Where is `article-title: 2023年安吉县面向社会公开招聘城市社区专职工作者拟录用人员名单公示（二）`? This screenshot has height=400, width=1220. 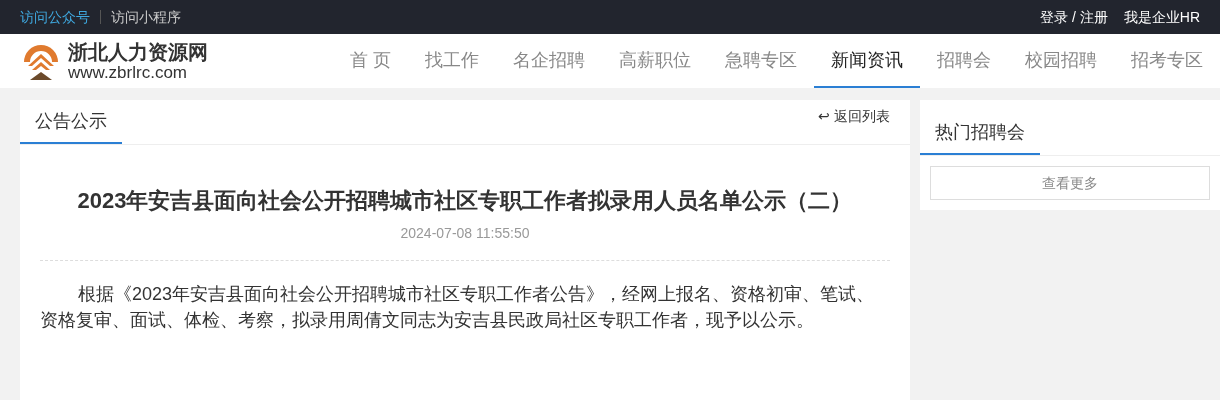
article-title: 2023年安吉县面向社会公开招聘城市社区专职工作者拟录用人员名单公示（二） is located at coordinates (465, 201).